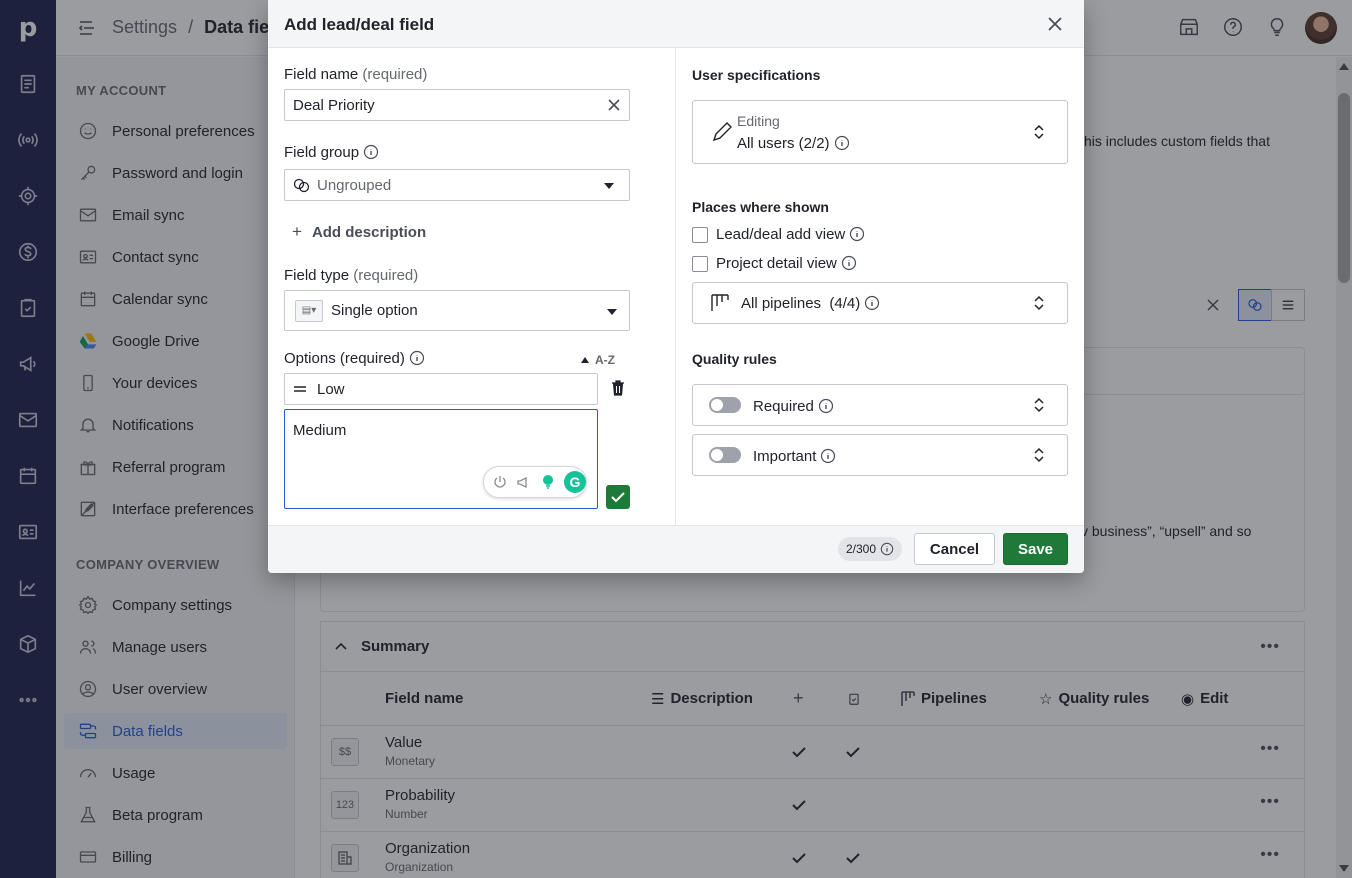 The height and width of the screenshot is (878, 1352). Describe the element at coordinates (356, 74) in the screenshot. I see `field-name-label: Field name (required)` at that location.